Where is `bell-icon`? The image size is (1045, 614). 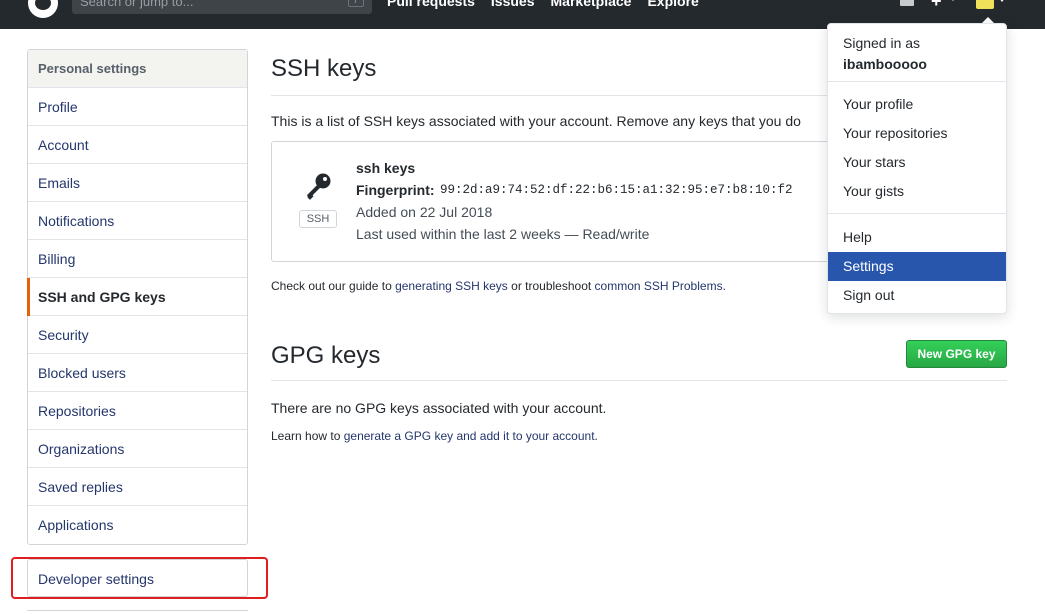 bell-icon is located at coordinates (907, 3).